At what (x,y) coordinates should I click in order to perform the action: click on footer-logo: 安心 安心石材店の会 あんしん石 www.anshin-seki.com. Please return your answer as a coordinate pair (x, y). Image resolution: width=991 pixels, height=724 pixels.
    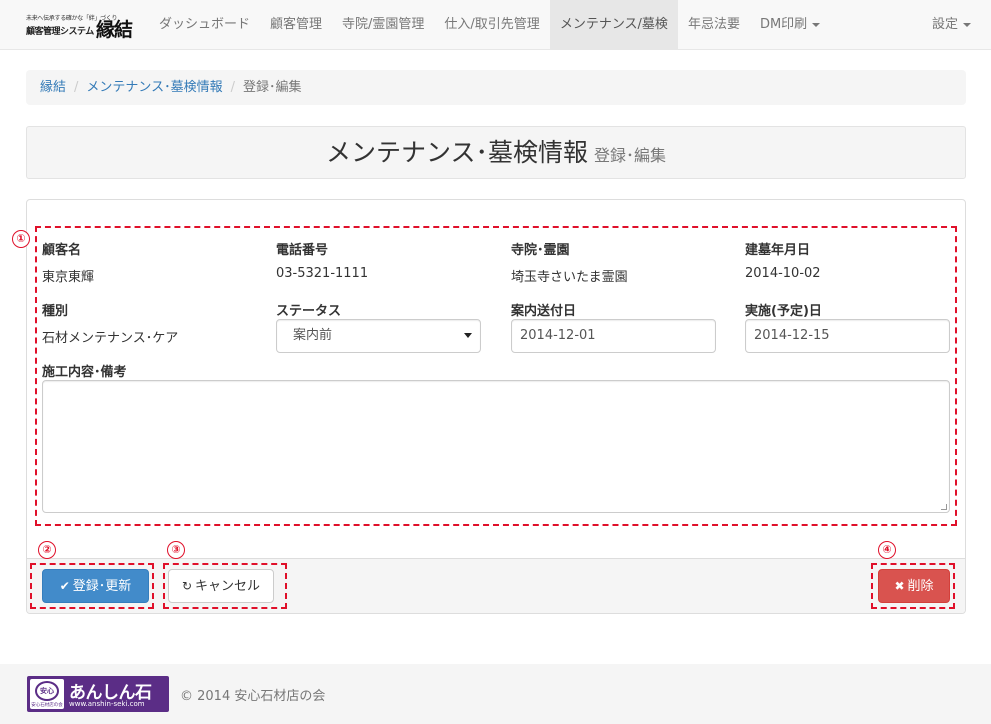
    Looking at the image, I should click on (98, 694).